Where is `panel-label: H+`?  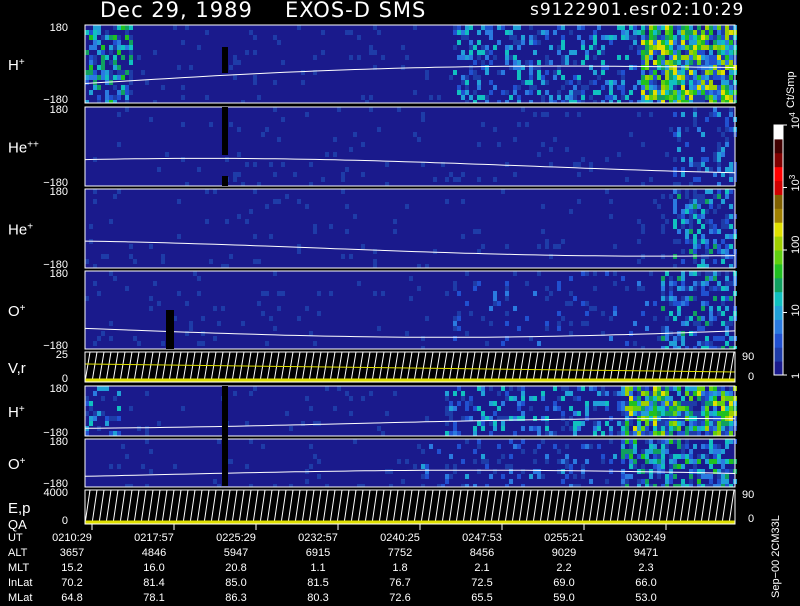
panel-label: H+ is located at coordinates (16, 413).